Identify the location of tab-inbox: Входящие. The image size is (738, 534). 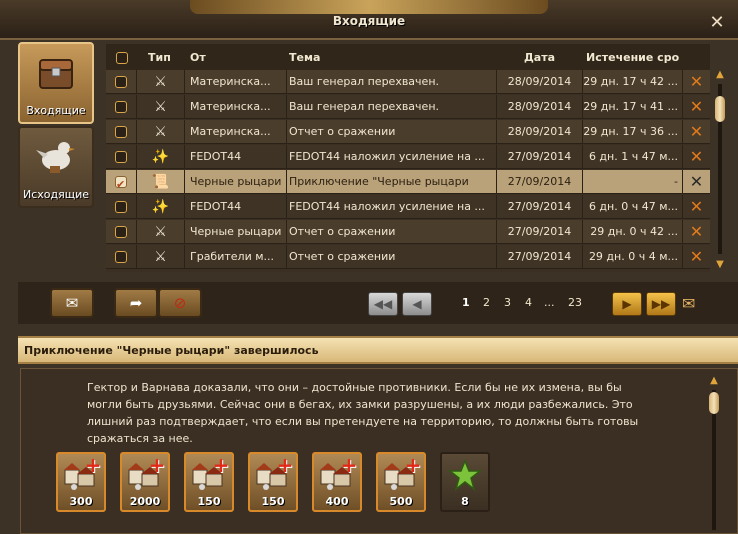
(56, 83).